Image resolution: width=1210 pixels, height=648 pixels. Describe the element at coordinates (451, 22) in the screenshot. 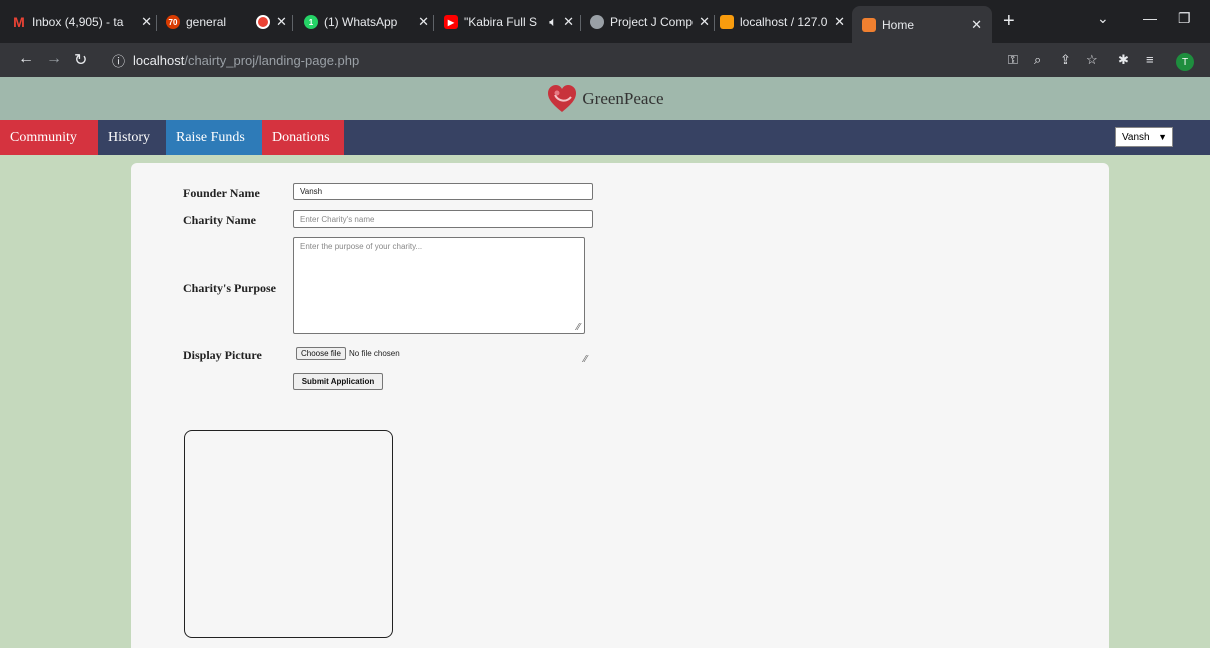

I see `youtube-icon: ▶` at that location.